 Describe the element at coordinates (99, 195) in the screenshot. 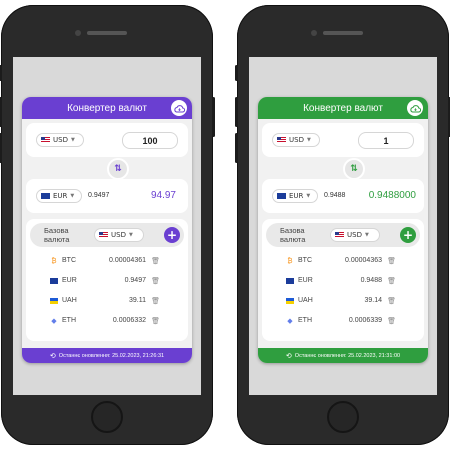

I see `exchange-rate: 0.9497` at that location.